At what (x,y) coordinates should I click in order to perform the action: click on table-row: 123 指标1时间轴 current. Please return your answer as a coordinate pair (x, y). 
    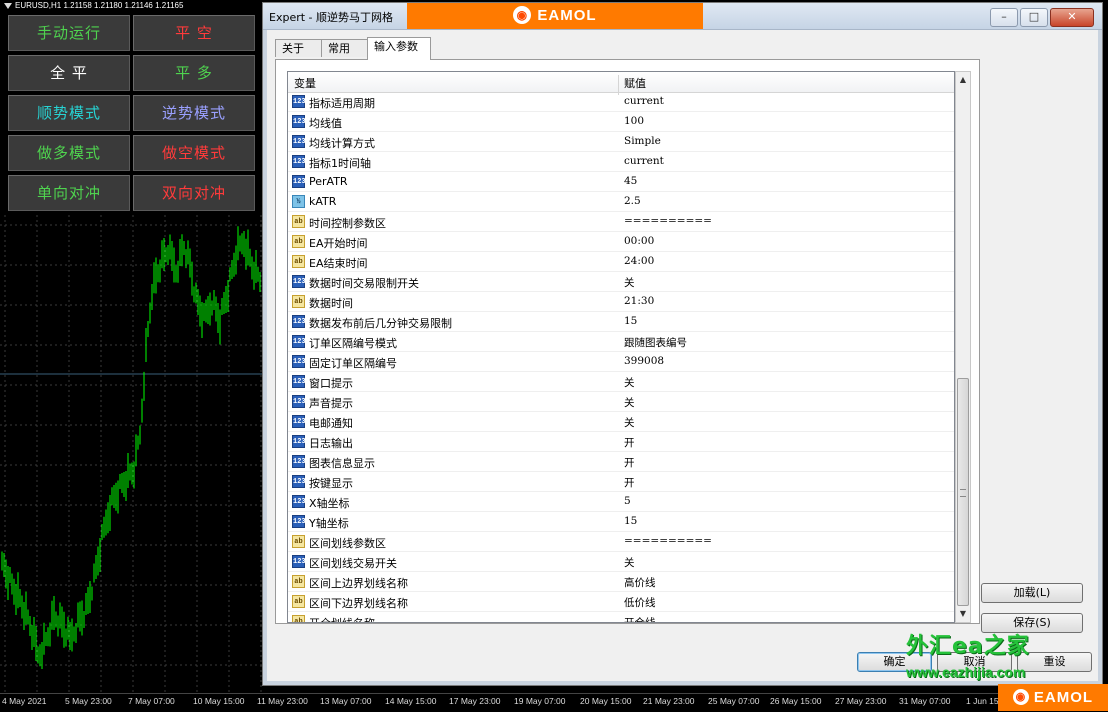
    Looking at the image, I should click on (621, 162).